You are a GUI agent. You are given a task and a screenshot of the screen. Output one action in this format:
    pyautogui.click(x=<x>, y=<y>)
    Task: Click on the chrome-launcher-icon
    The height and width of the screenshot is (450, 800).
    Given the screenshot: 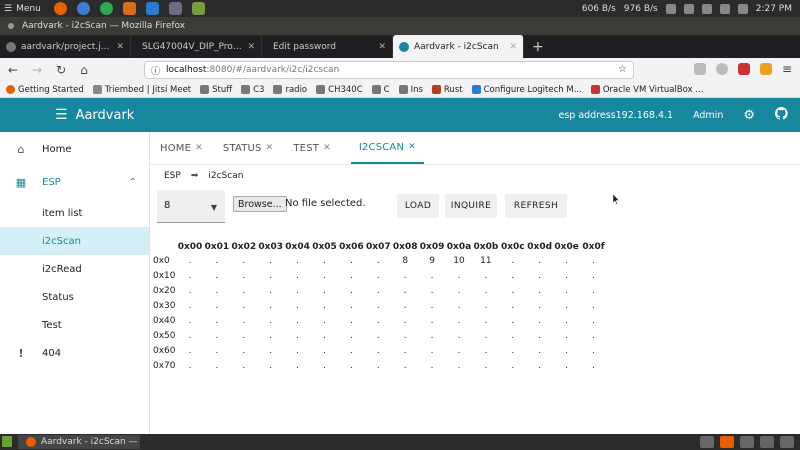 What is the action you would take?
    pyautogui.click(x=106, y=8)
    